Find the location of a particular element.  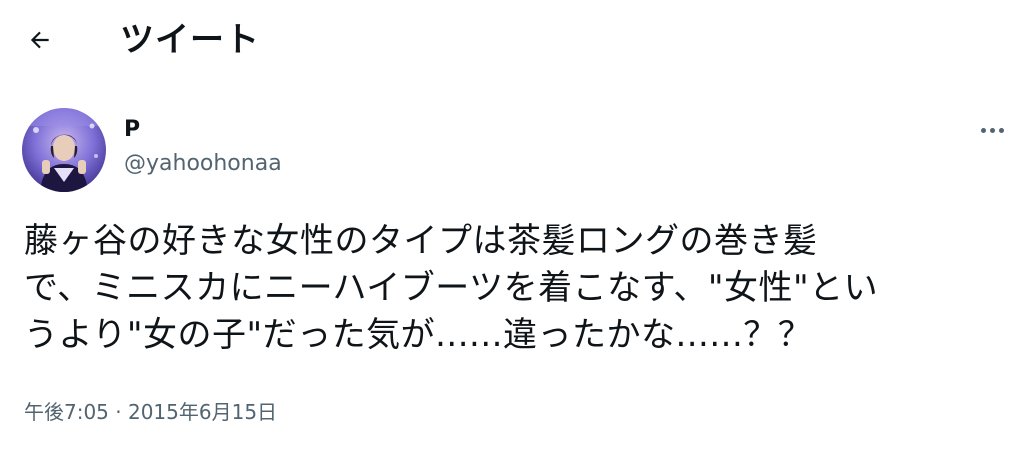

page-title: ツイート is located at coordinates (190, 40).